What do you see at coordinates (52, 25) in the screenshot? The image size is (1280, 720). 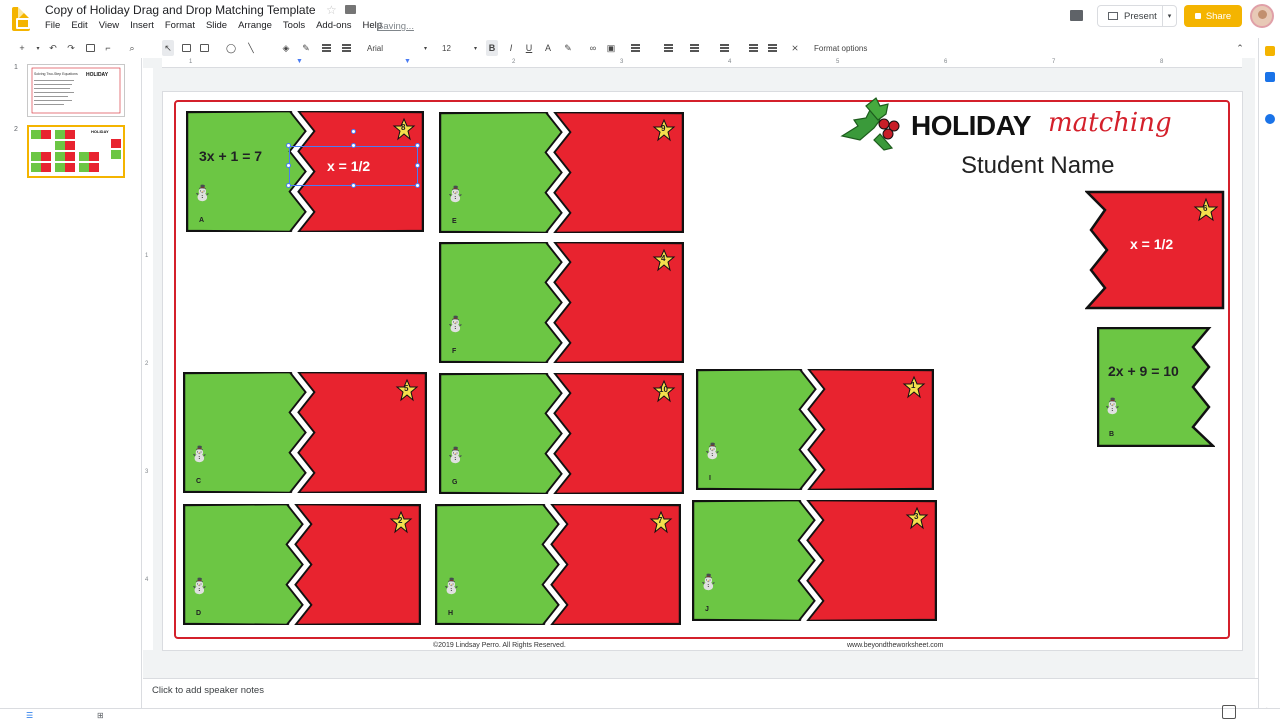 I see `menu-file: File` at bounding box center [52, 25].